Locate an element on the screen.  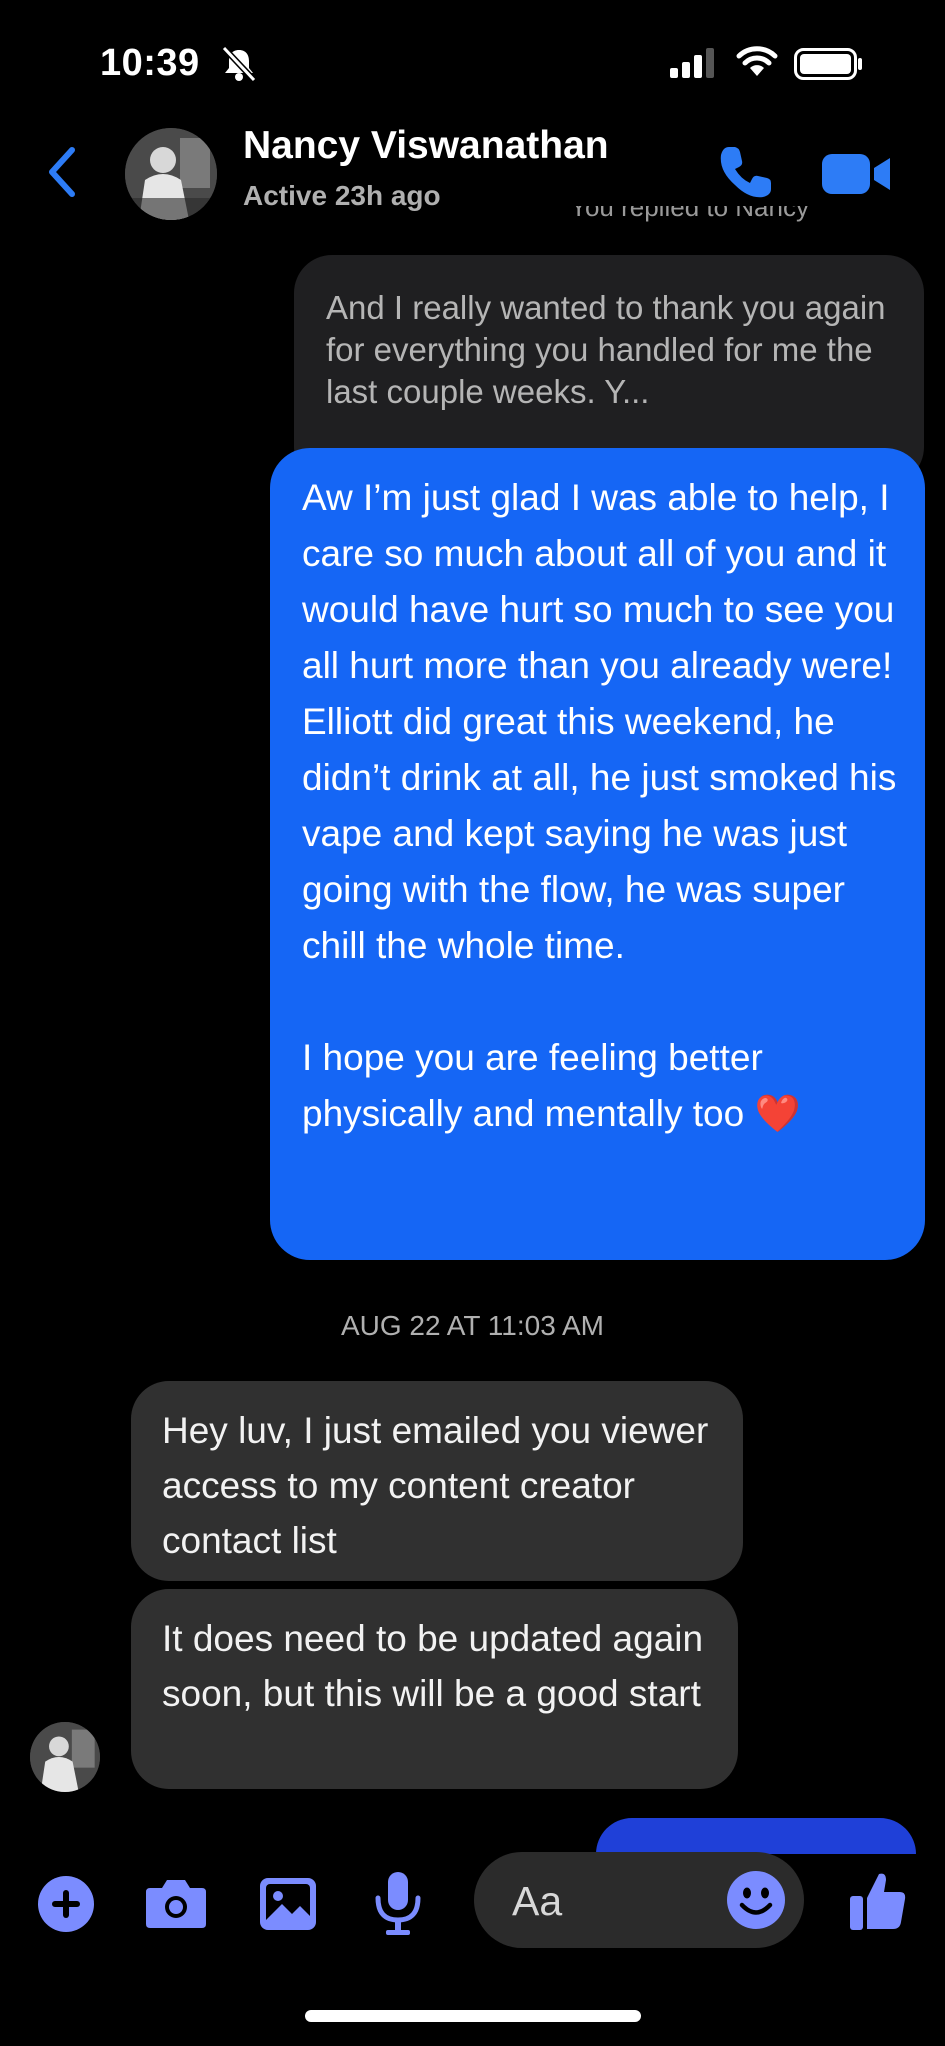
message-timestamp: AUG 22 AT 11:03 AM is located at coordinates (472, 1325).